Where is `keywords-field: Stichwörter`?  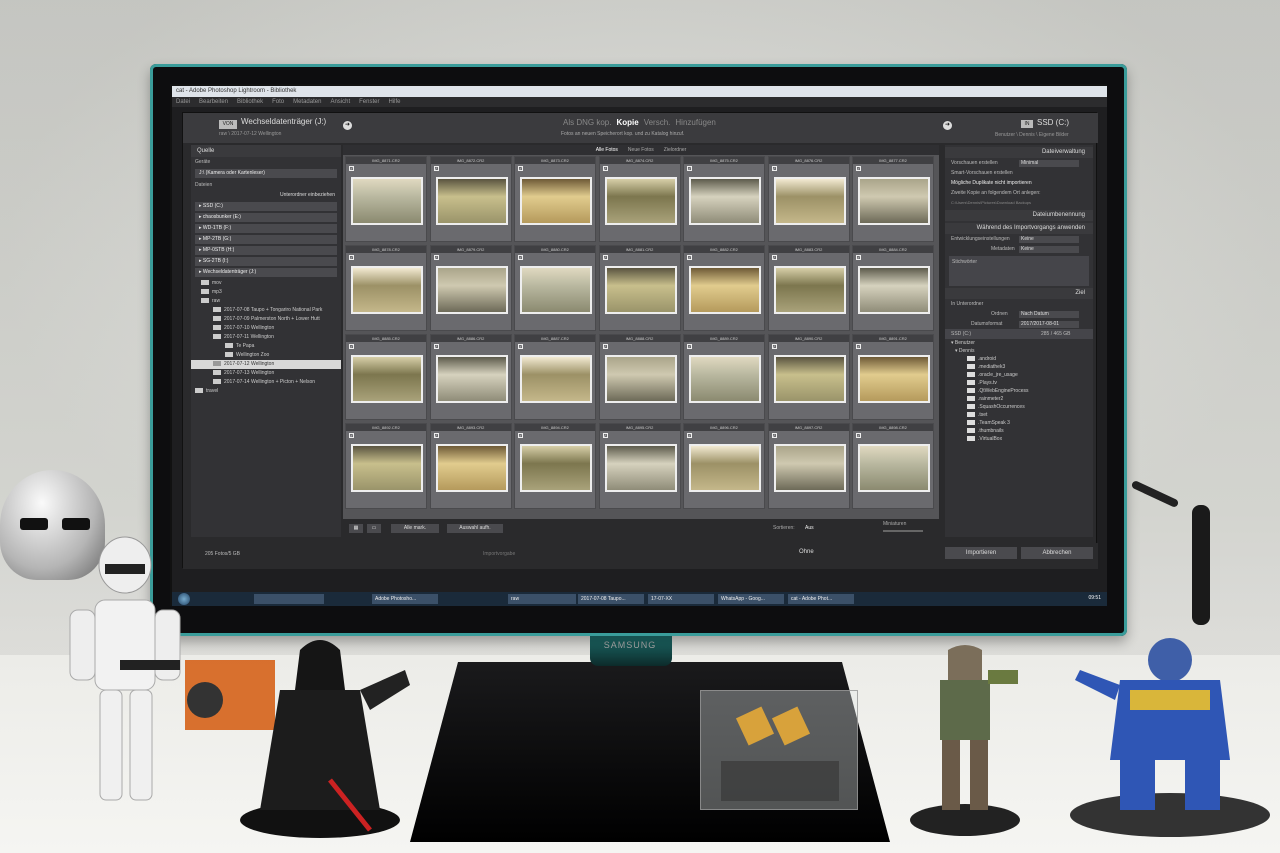
keywords-field: Stichwörter is located at coordinates (1019, 271).